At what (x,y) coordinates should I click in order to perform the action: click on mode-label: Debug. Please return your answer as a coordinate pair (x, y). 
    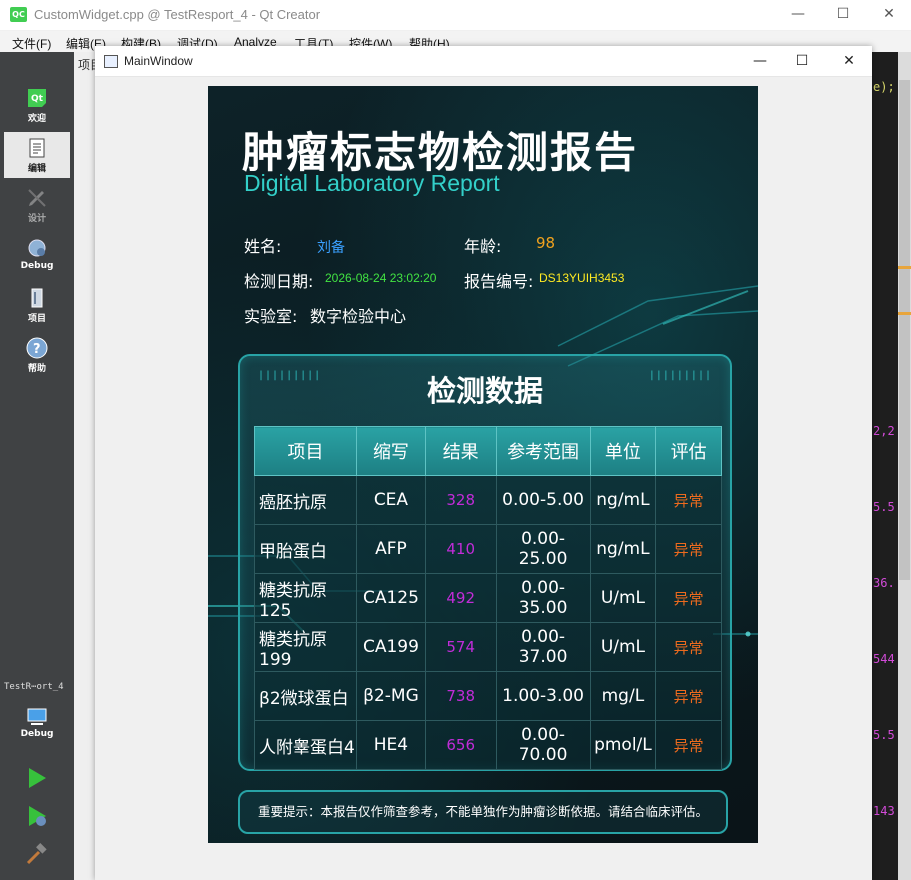
    Looking at the image, I should click on (37, 266).